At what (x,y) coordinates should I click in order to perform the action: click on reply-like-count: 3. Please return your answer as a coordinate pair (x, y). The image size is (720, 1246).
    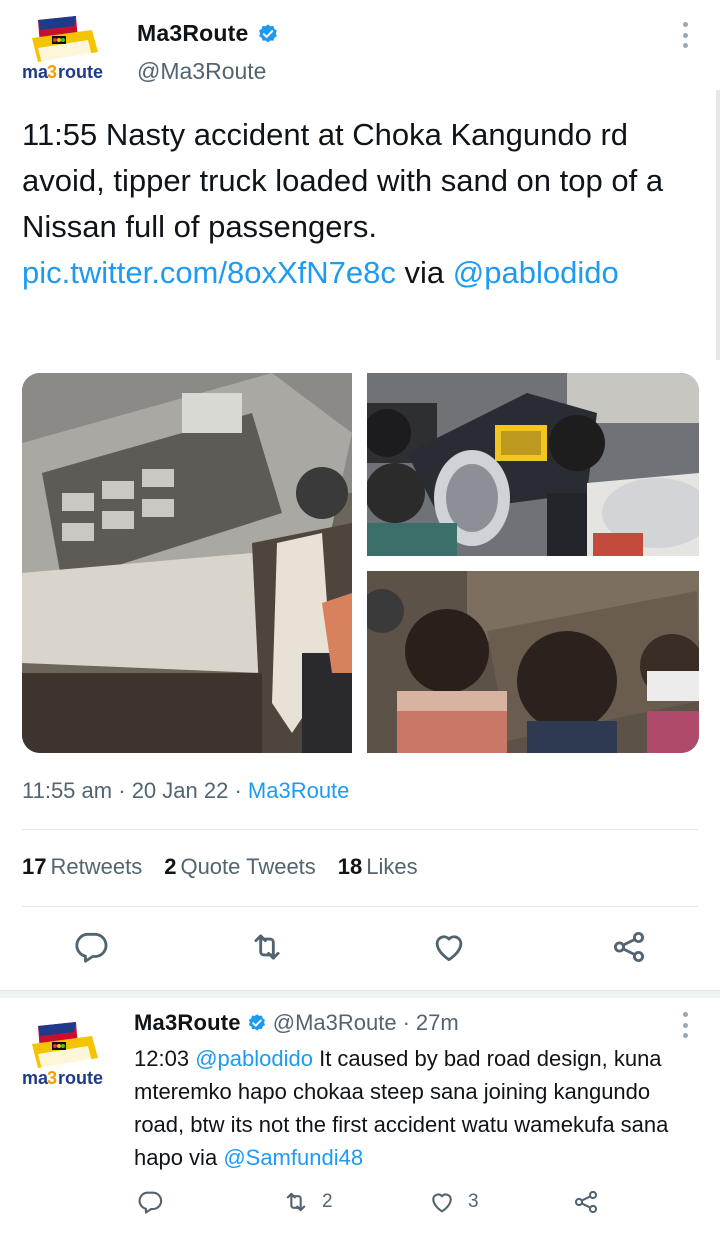
    Looking at the image, I should click on (473, 1201).